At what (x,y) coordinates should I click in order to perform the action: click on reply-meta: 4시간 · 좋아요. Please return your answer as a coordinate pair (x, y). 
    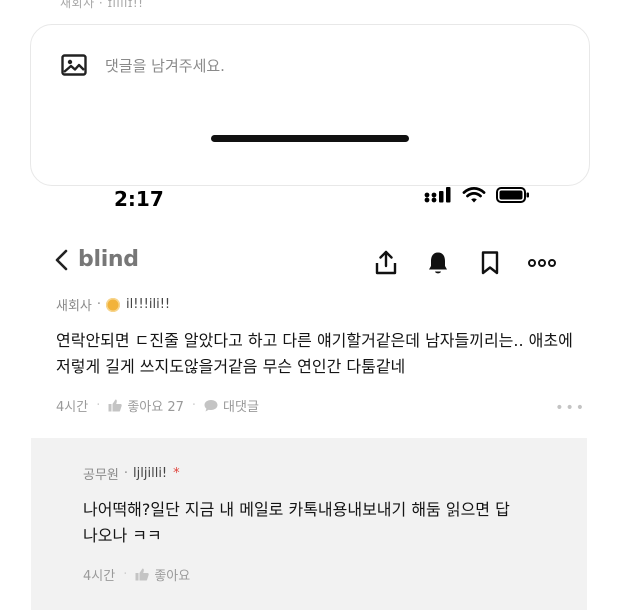
    Looking at the image, I should click on (323, 574).